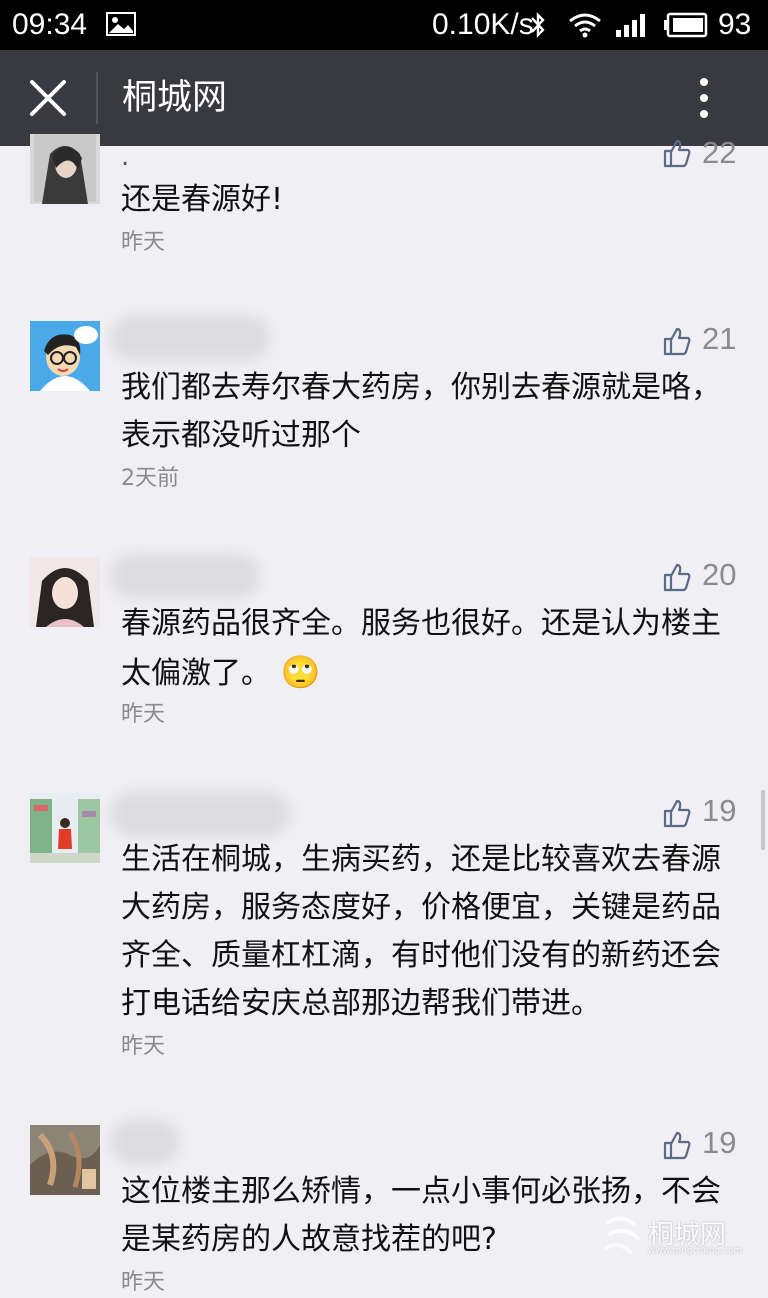 Image resolution: width=768 pixels, height=1298 pixels. What do you see at coordinates (384, 25) in the screenshot?
I see `status-bar: 09:34 0.10K/s 93` at bounding box center [384, 25].